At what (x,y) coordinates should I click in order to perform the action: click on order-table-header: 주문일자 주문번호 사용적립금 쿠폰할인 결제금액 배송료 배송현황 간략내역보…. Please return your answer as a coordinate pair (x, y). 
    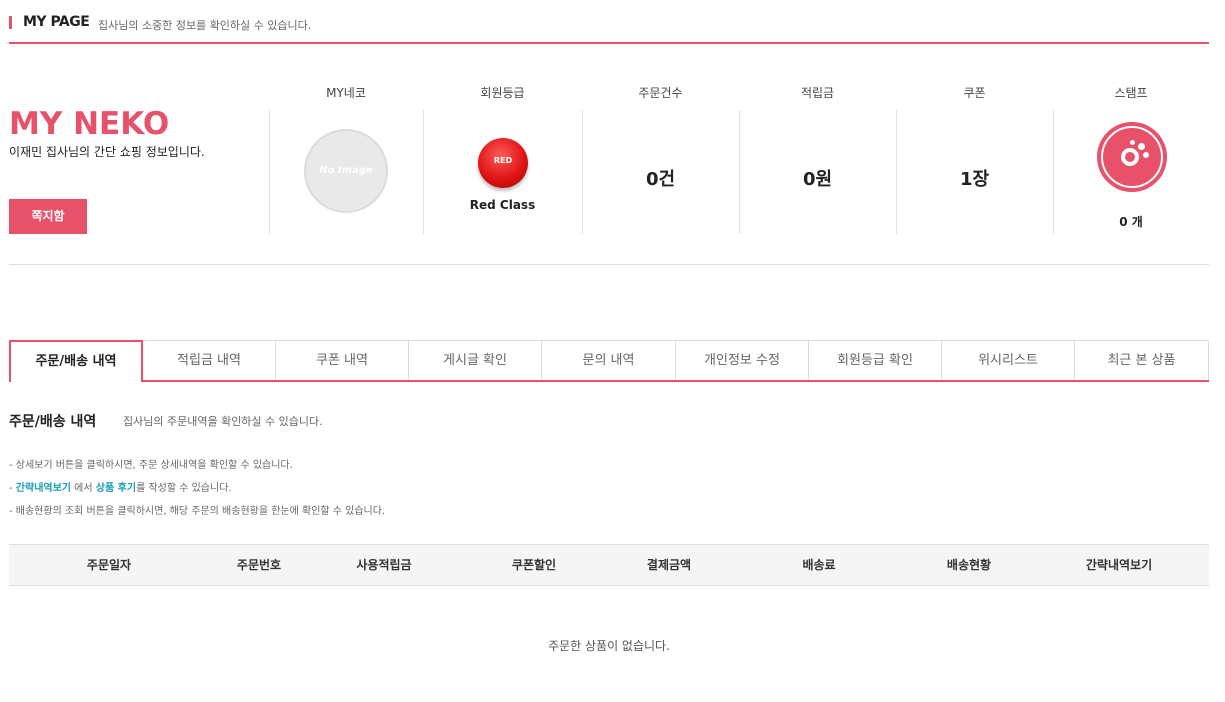
    Looking at the image, I should click on (609, 565).